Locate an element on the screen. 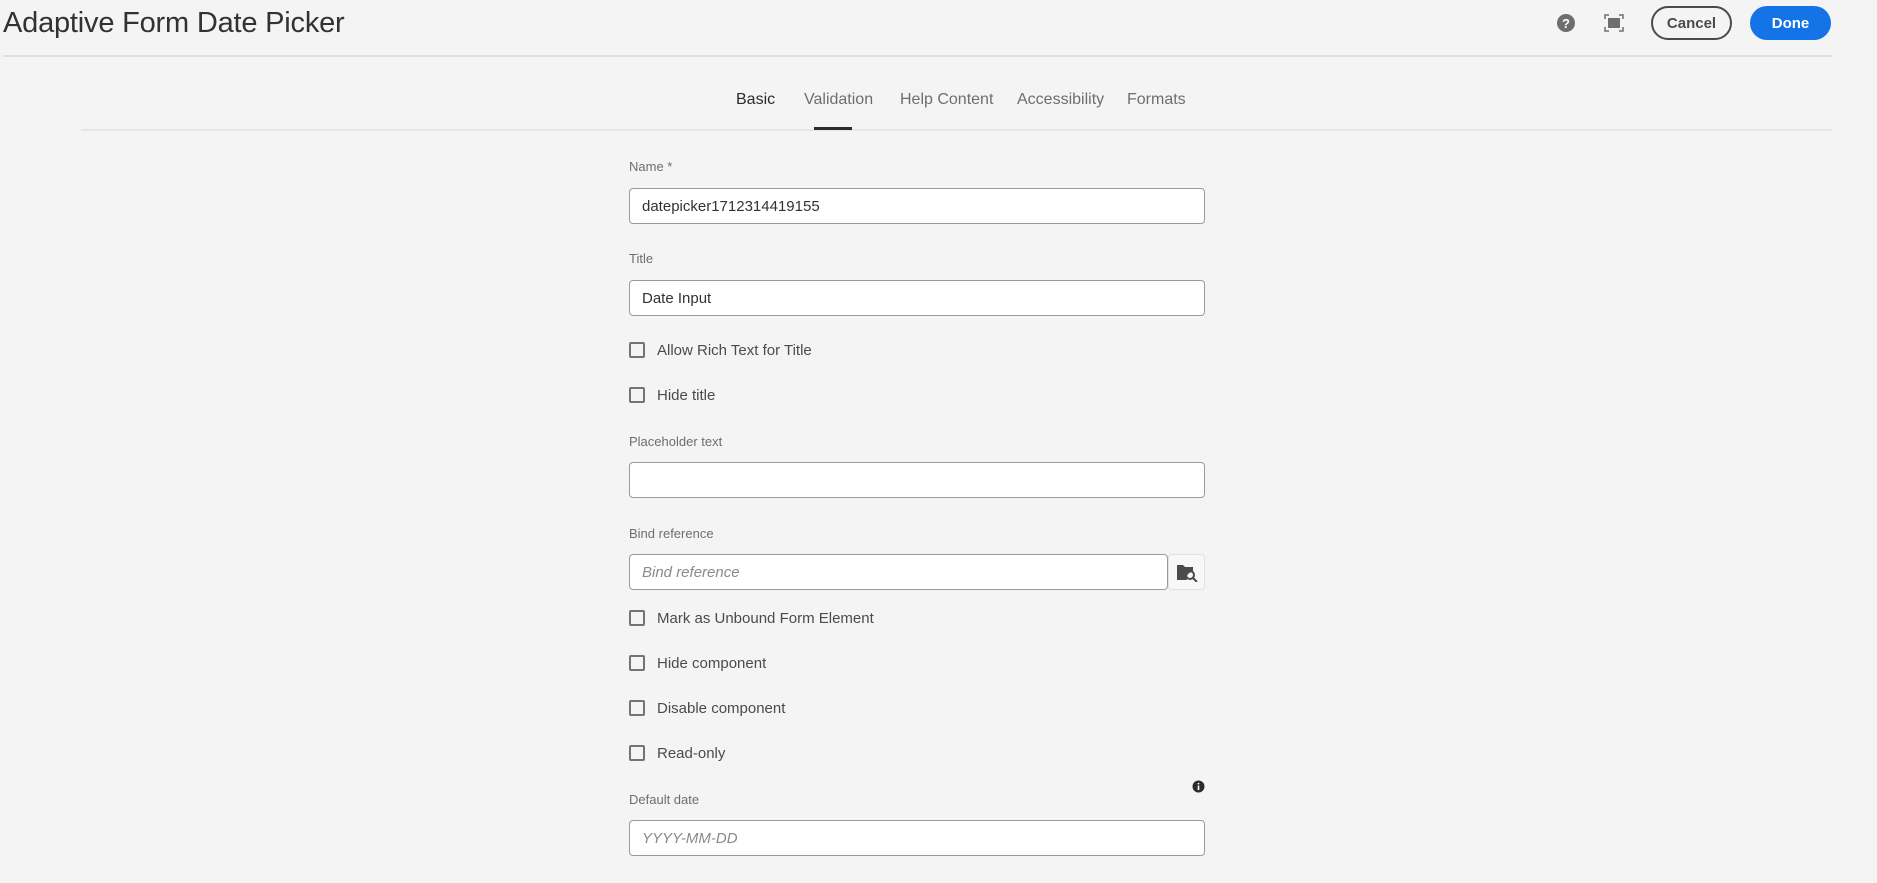  disable-component-checkbox: Disable component is located at coordinates (707, 708).